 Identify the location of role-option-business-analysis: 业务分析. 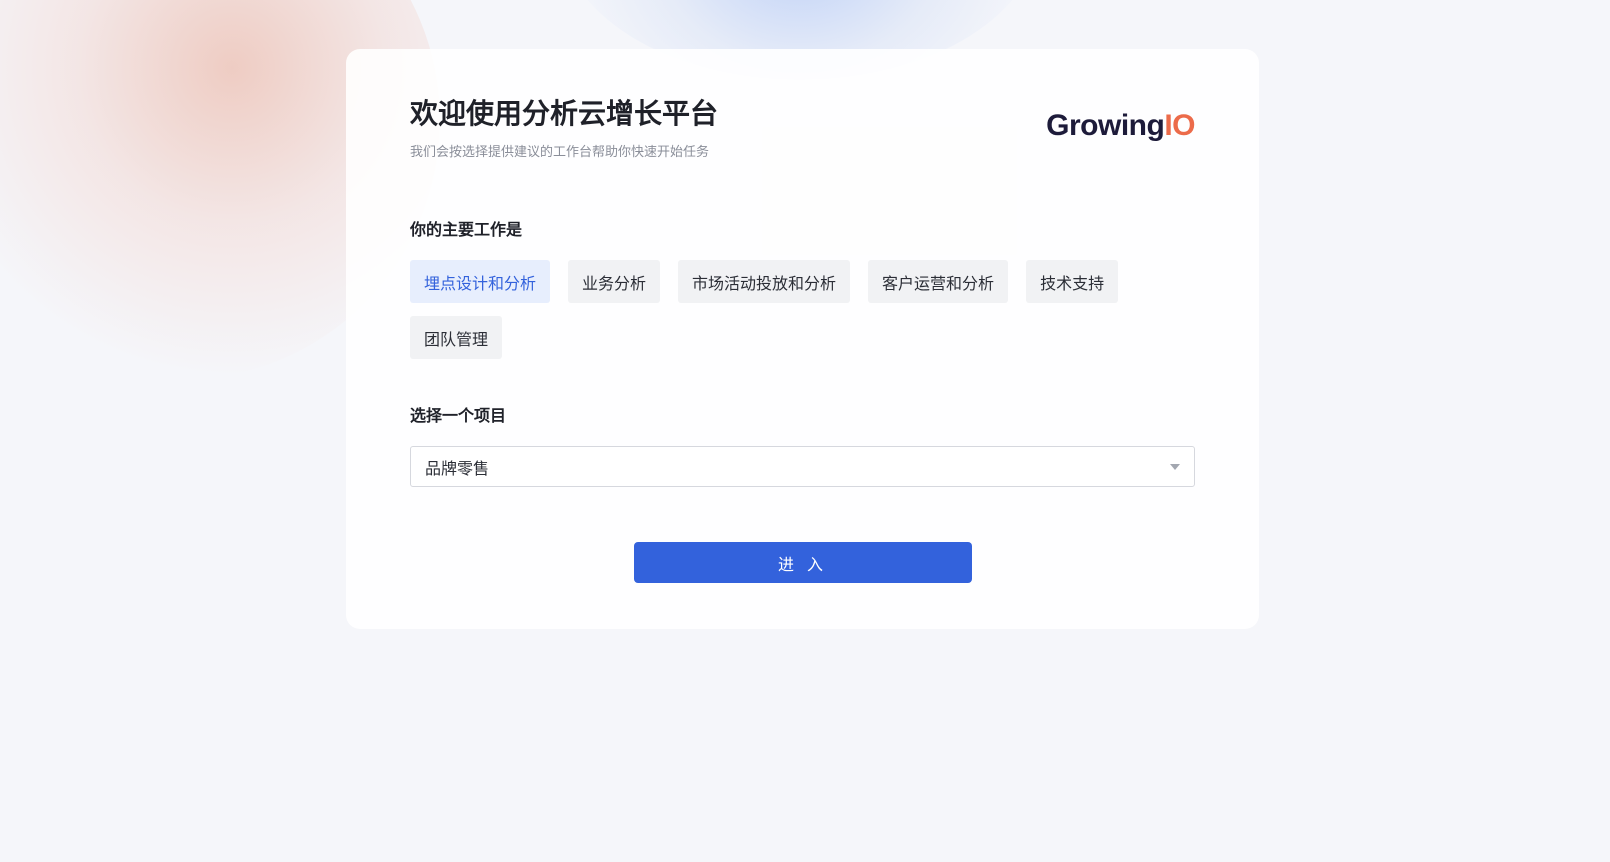
(614, 281).